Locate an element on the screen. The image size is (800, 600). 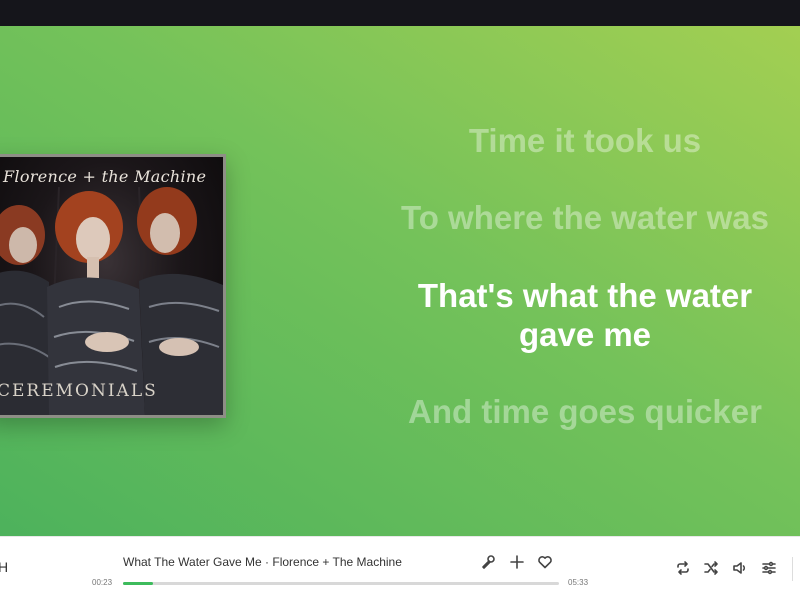
lyric-line-next: And time goes quicker is located at coordinates (570, 411).